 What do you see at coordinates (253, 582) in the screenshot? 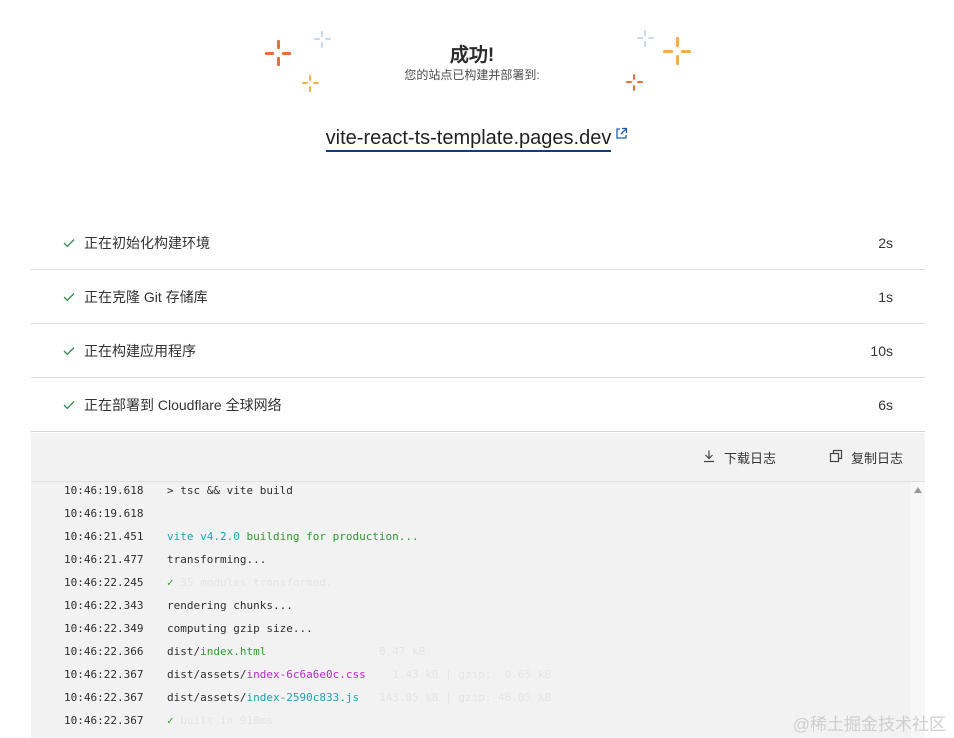
I see `log-message-segment: 35 modules transformed.` at bounding box center [253, 582].